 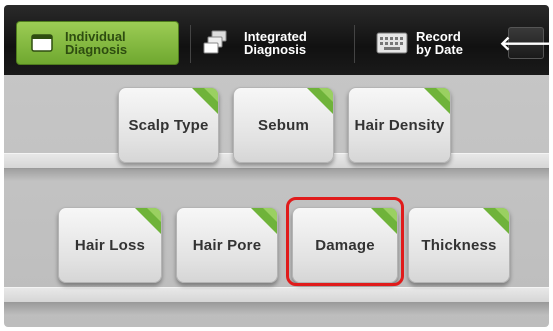 I want to click on thickness-button: Thickness, so click(x=459, y=245).